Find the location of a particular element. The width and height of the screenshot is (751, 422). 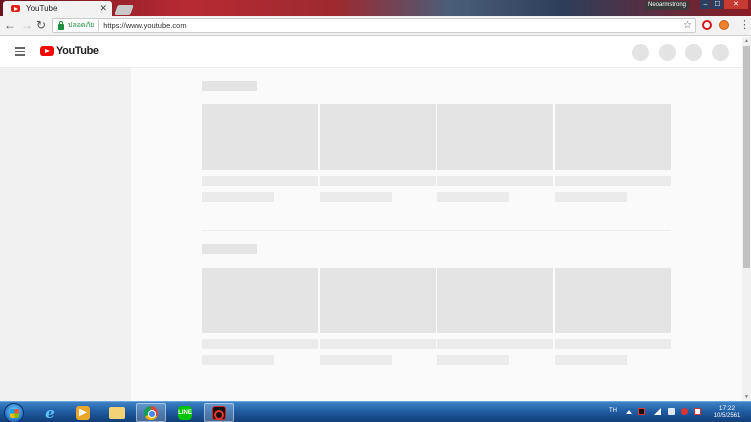

line-icon: LINE is located at coordinates (185, 412).